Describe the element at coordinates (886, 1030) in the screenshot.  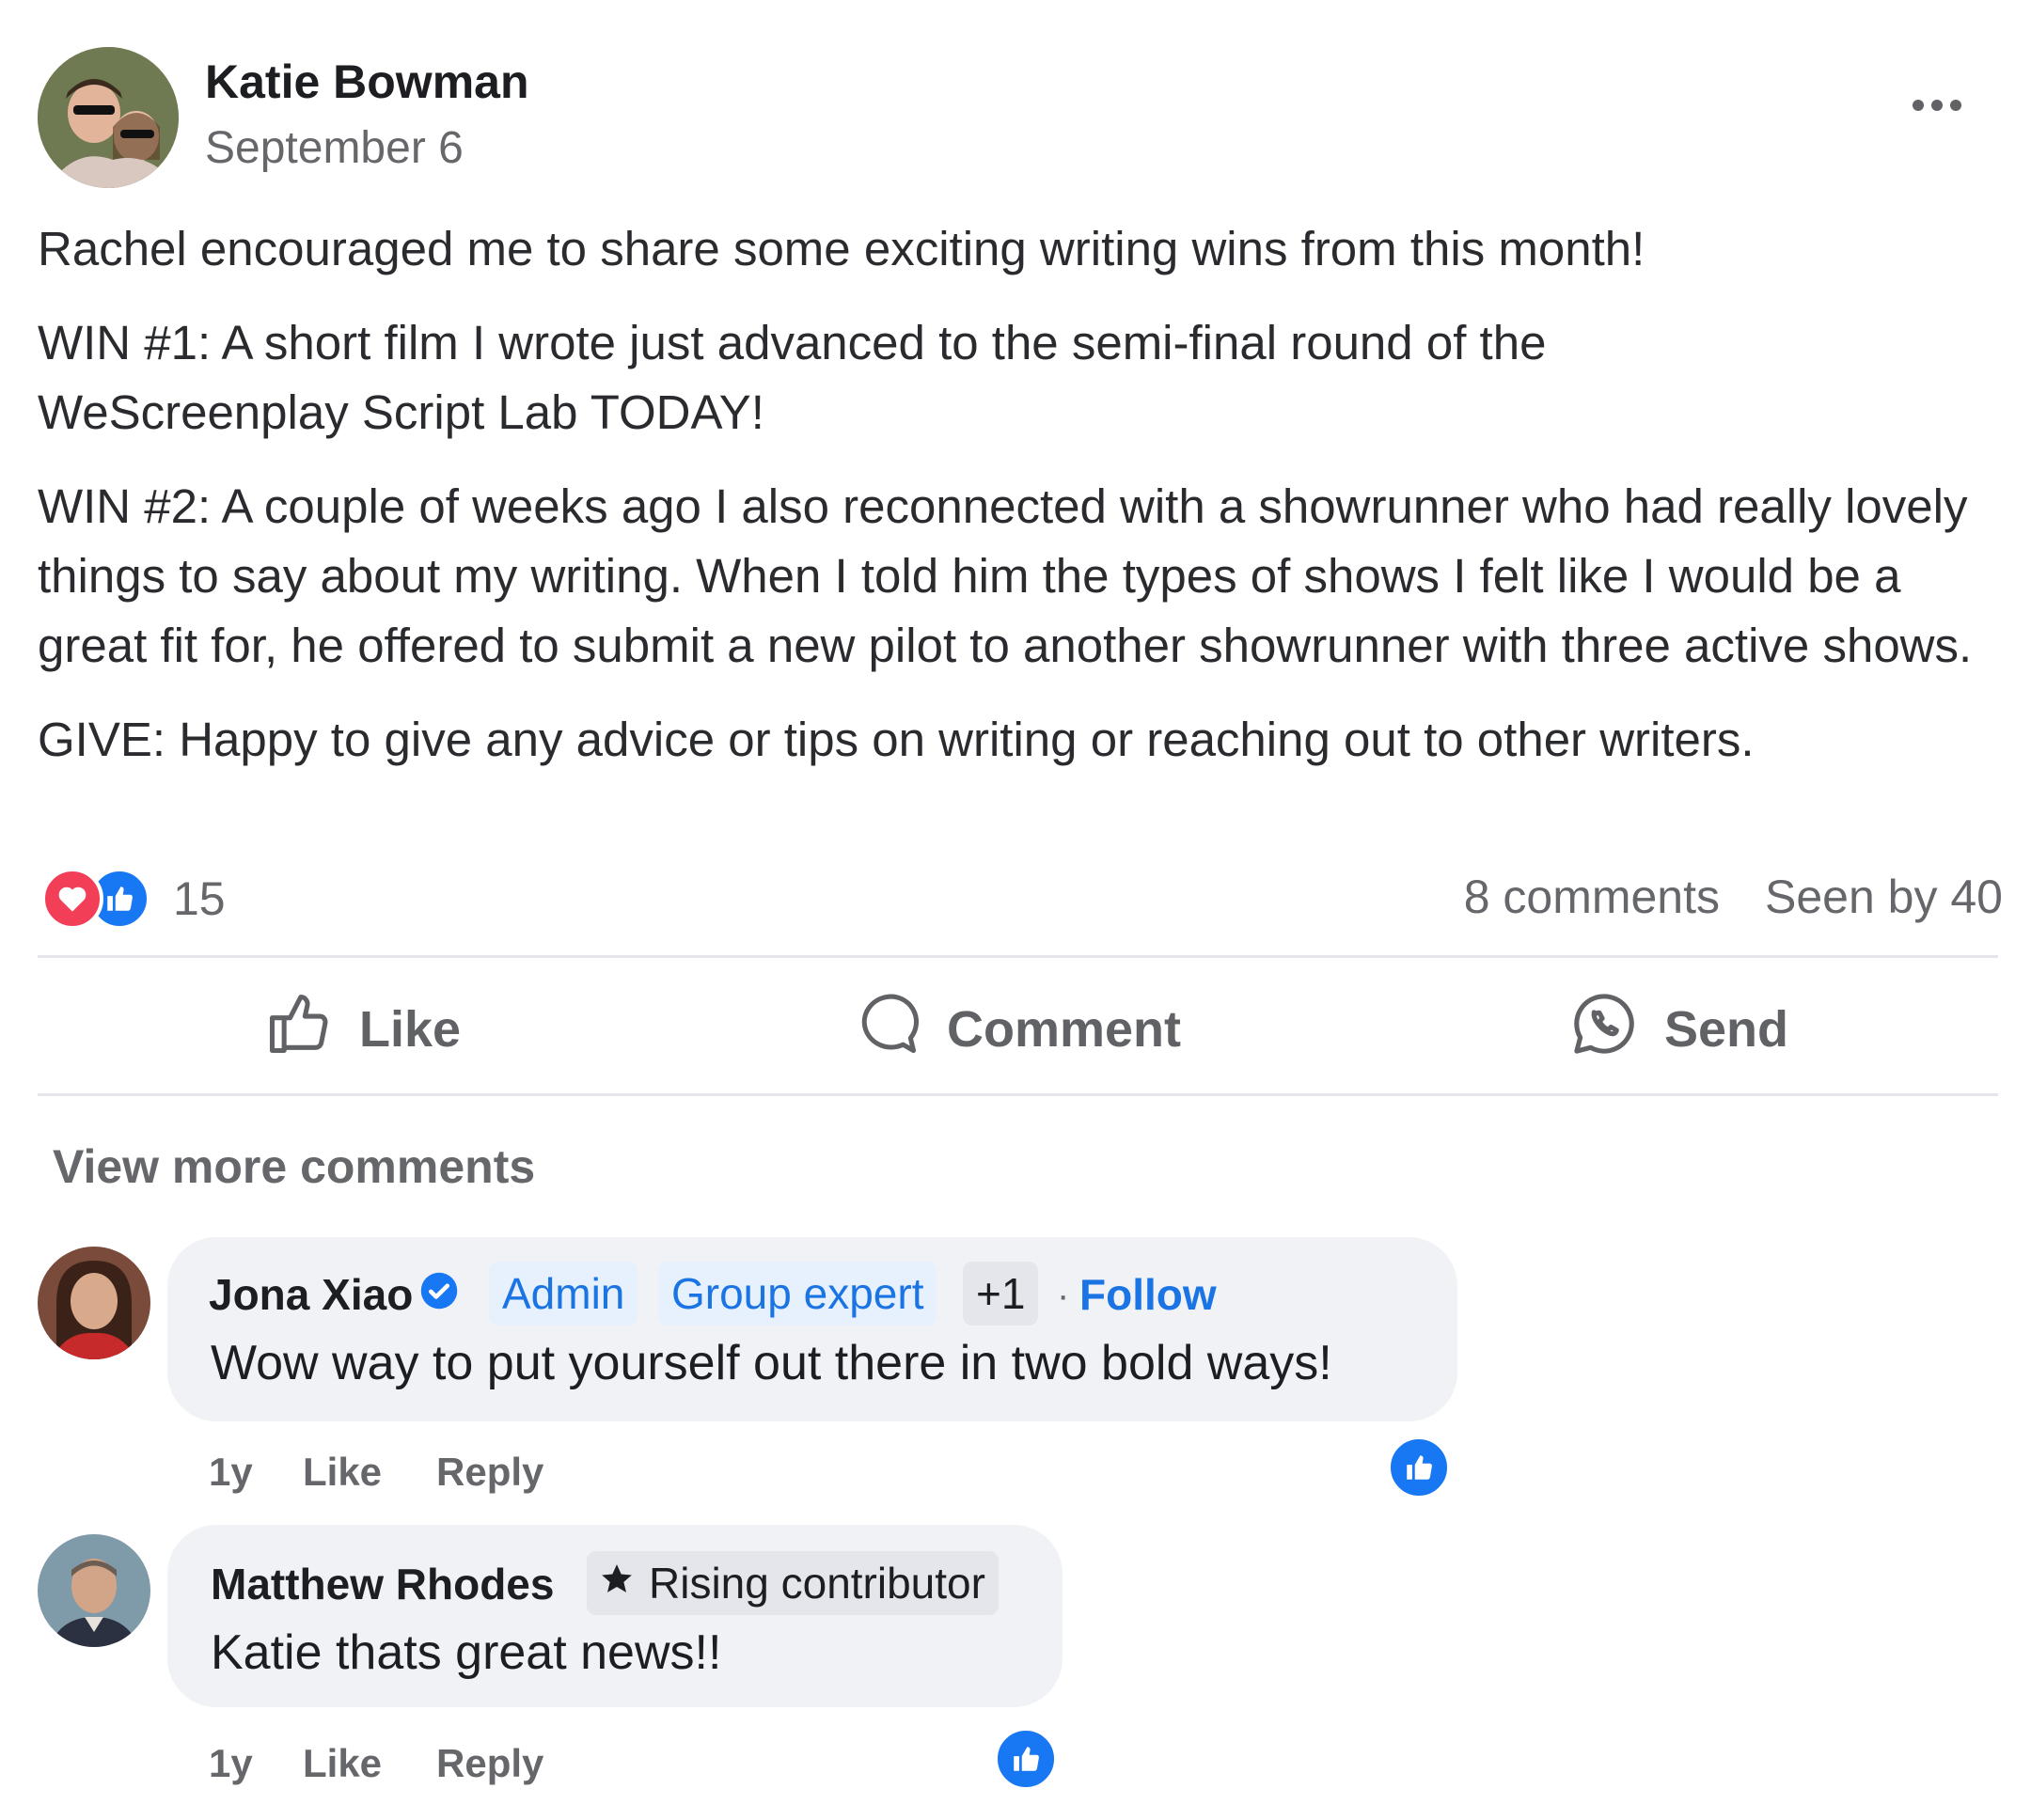
I see `comment-icon` at that location.